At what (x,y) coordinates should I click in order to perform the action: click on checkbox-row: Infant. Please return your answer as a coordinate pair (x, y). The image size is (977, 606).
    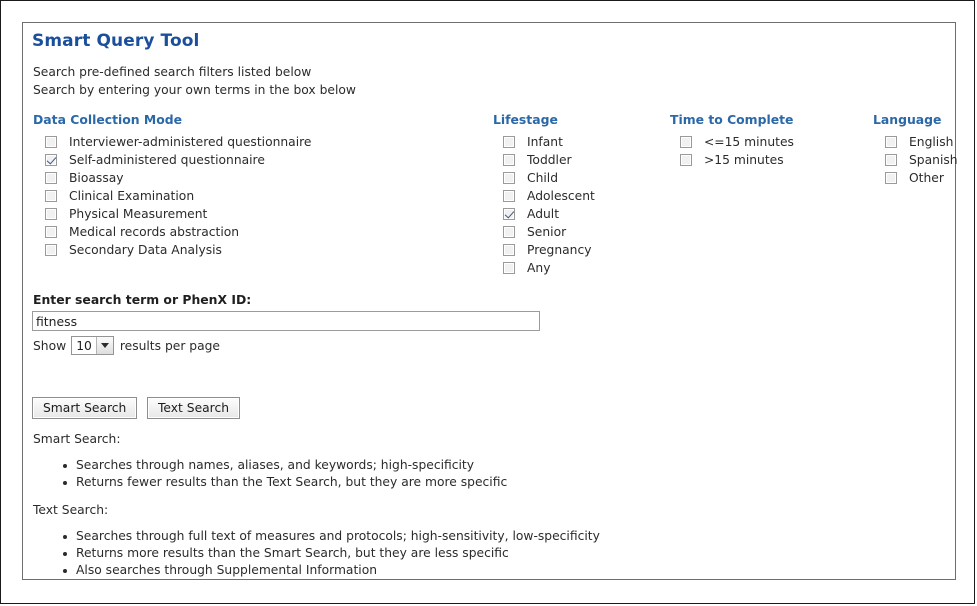
    Looking at the image, I should click on (544, 142).